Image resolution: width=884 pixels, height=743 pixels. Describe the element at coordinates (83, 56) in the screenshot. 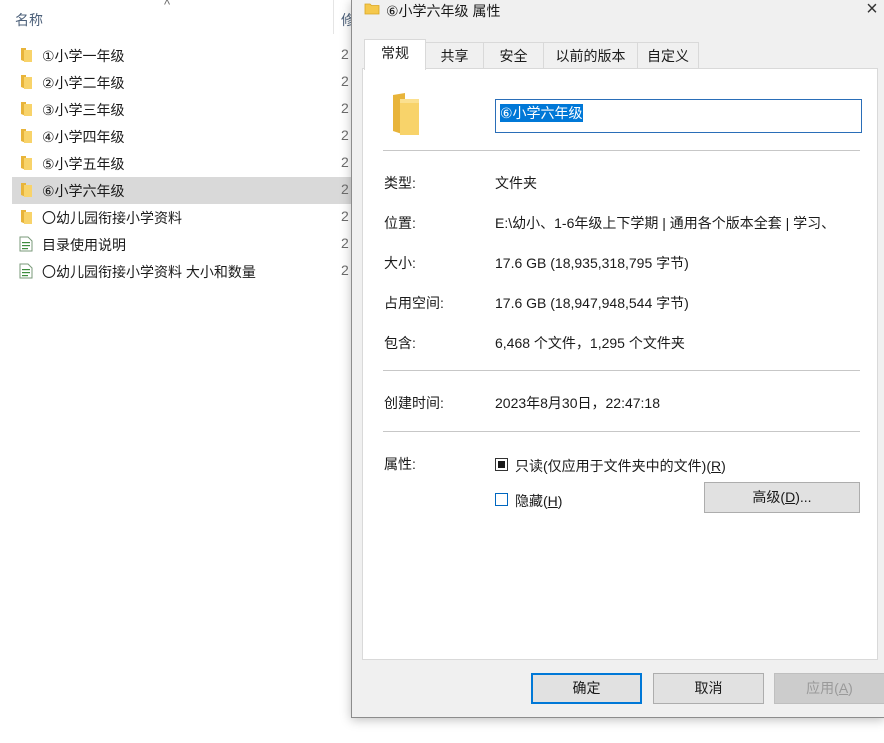

I see `file-name: ①小学一年级` at that location.